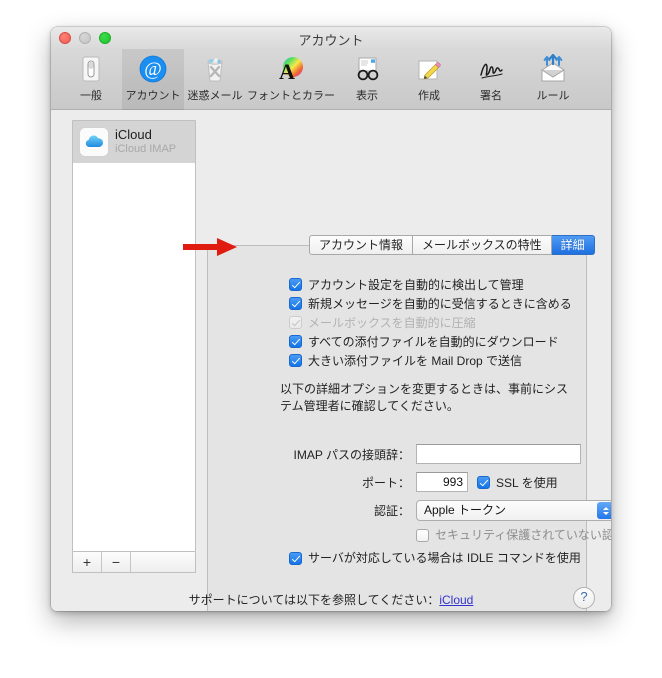  I want to click on window-titlebar: アカウント, so click(331, 38).